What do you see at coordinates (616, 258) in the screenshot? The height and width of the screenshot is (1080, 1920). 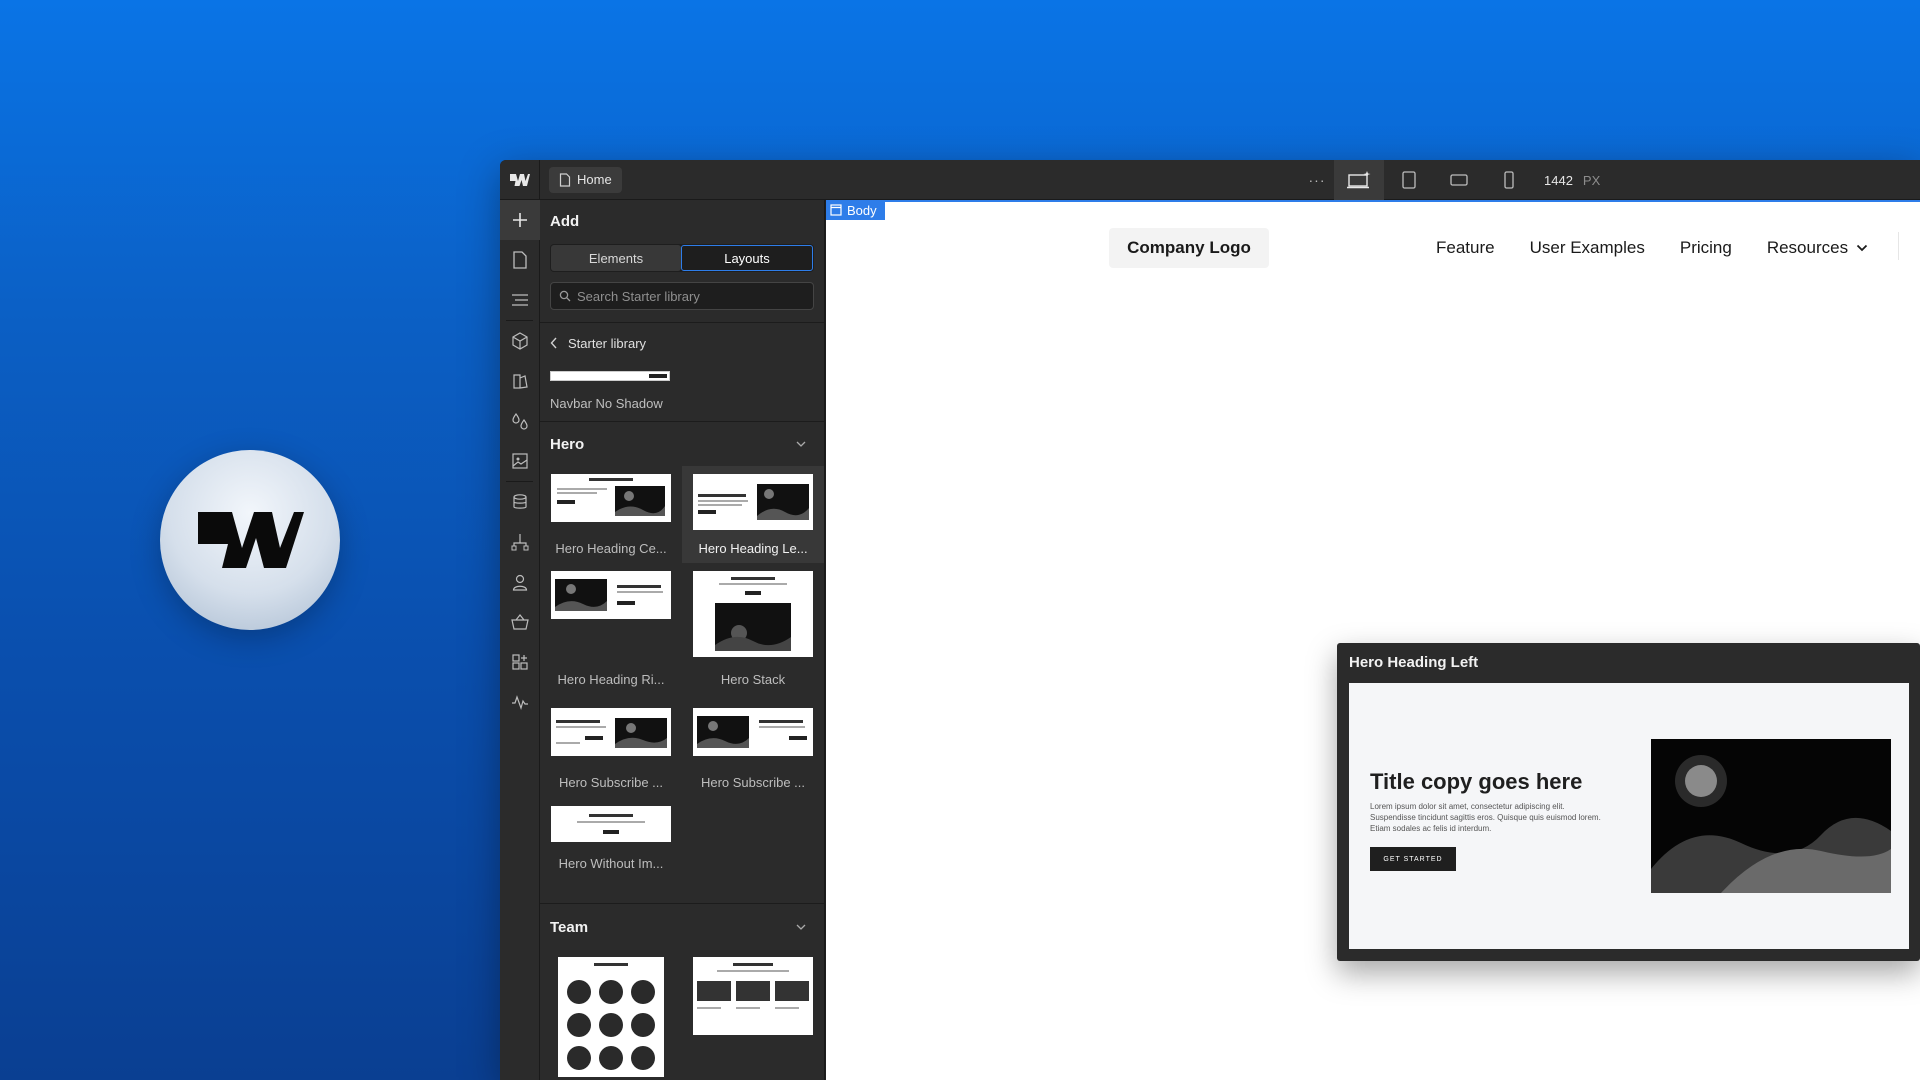 I see `tab-elements: Elements` at bounding box center [616, 258].